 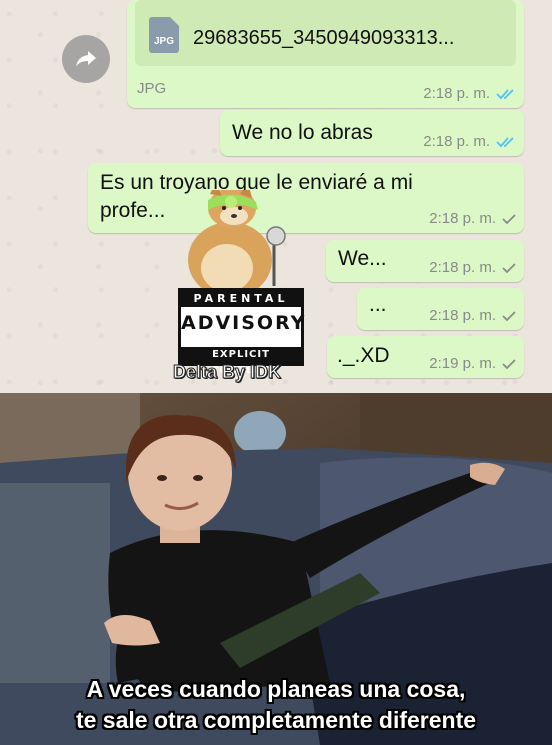 What do you see at coordinates (276, 689) in the screenshot?
I see `caption-line-1: A veces cuando planeas una cosa,` at bounding box center [276, 689].